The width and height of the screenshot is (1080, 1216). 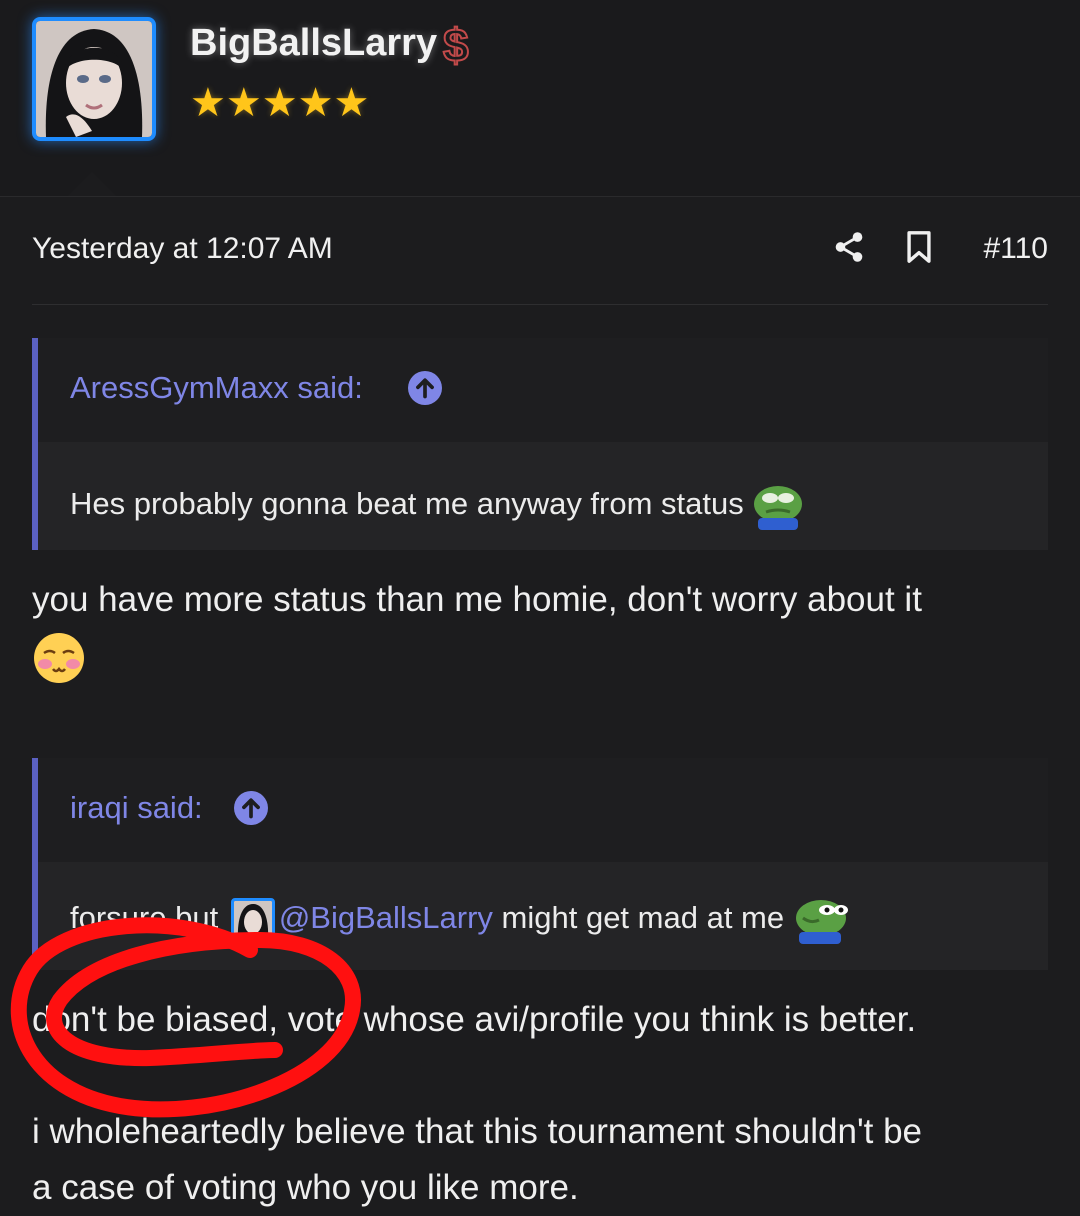 I want to click on quote-author-link: AressGymMaxx said:, so click(x=216, y=388).